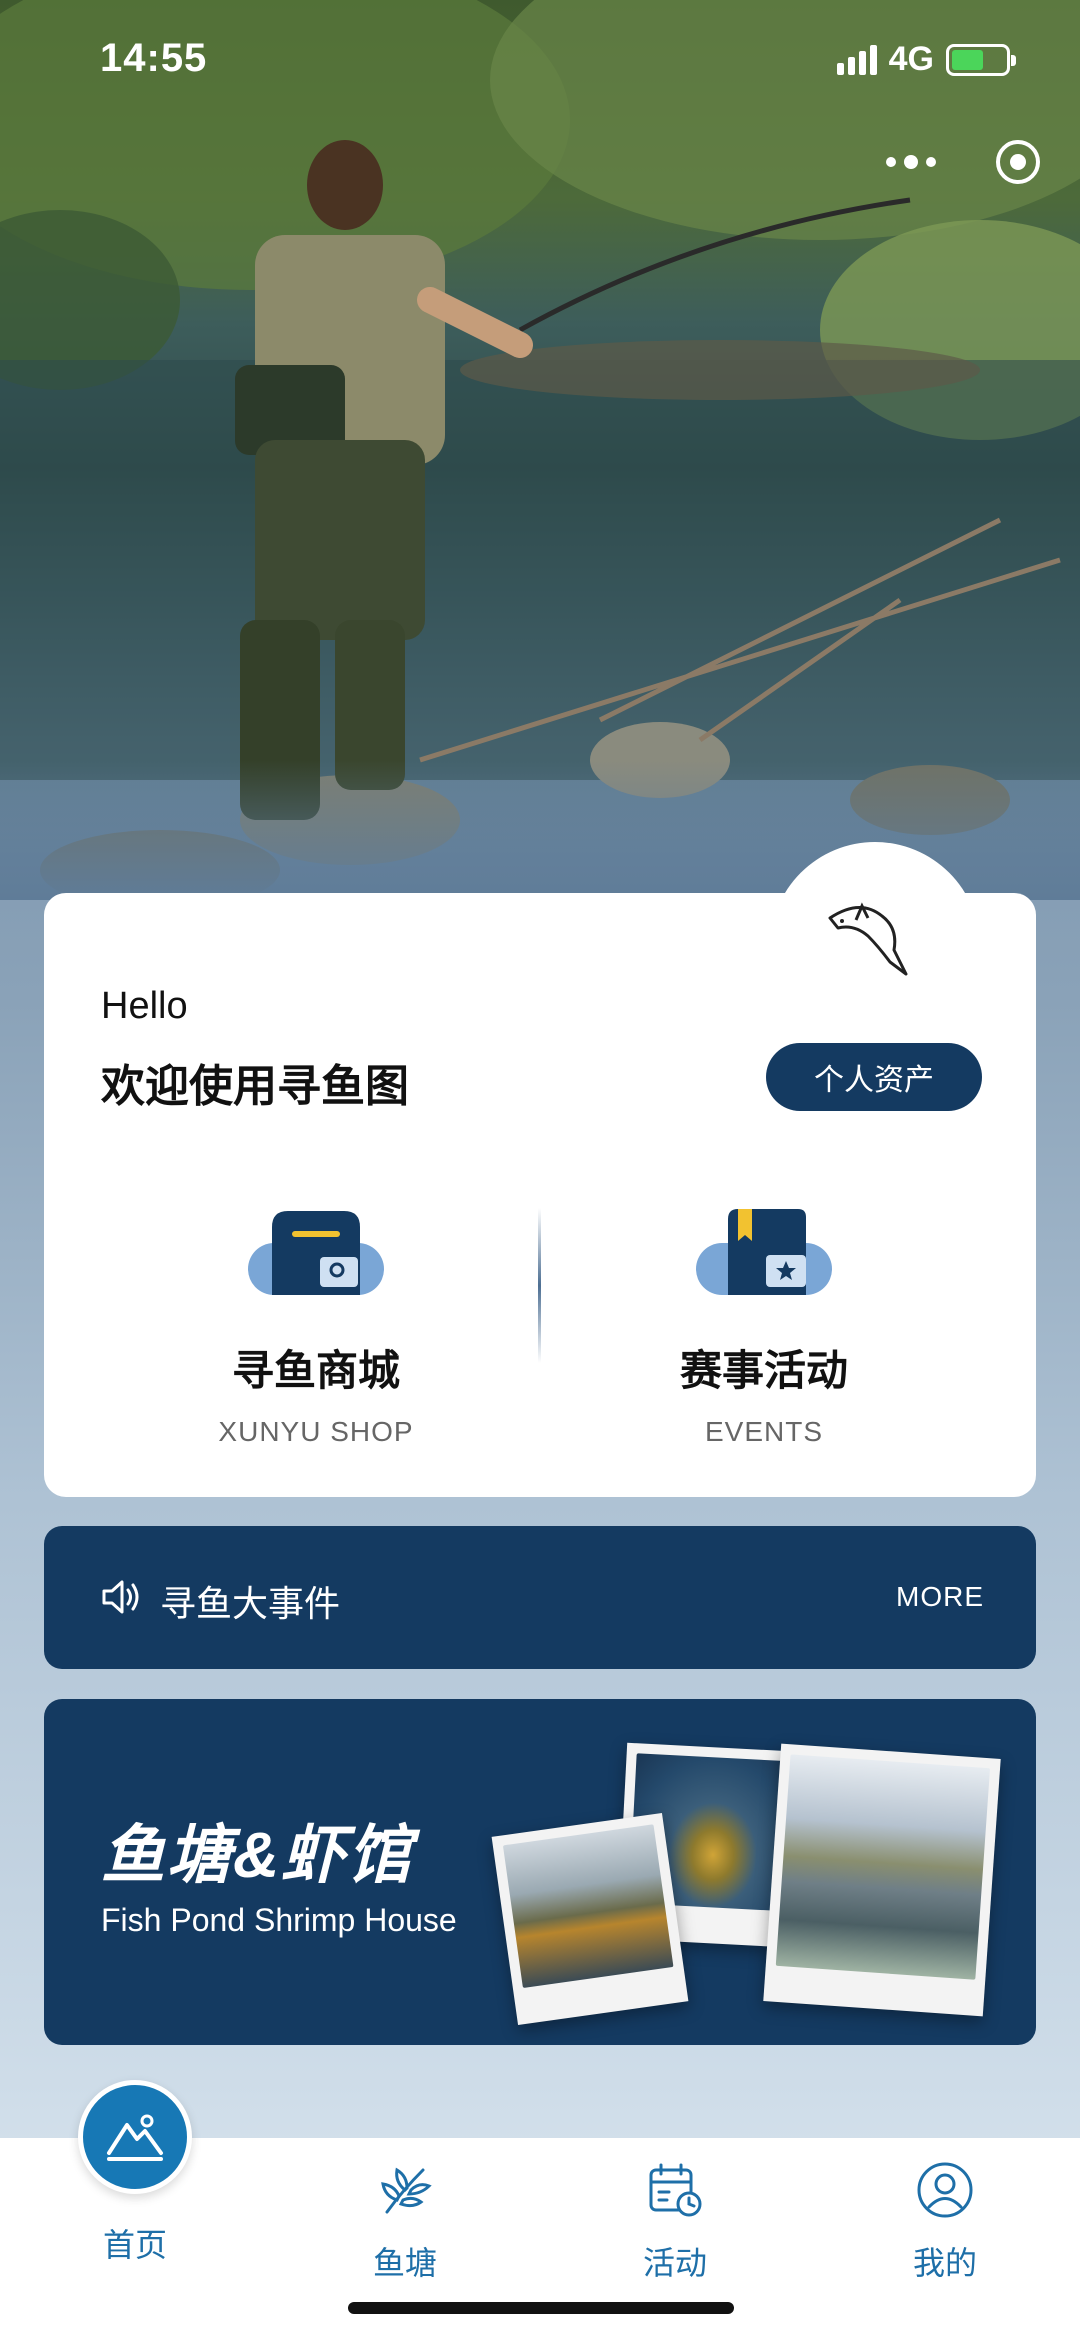  What do you see at coordinates (1018, 162) in the screenshot?
I see `close-target-icon` at bounding box center [1018, 162].